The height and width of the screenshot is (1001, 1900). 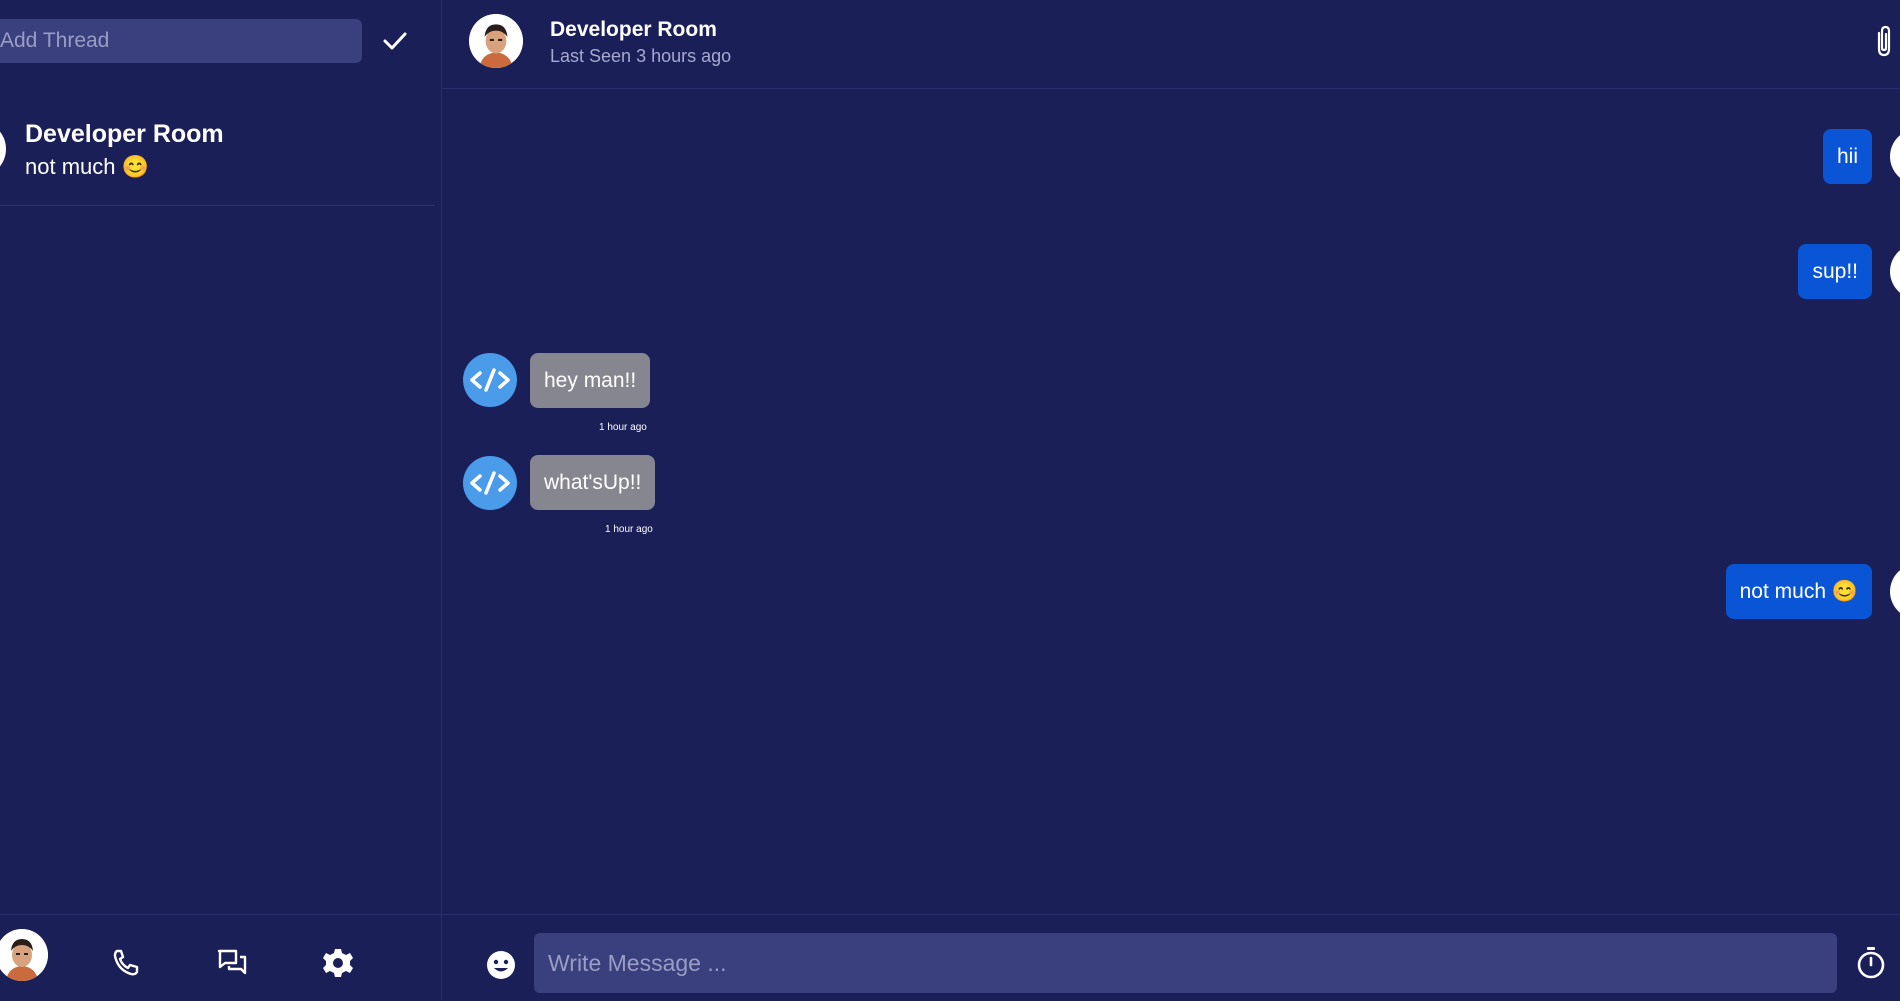 What do you see at coordinates (496, 41) in the screenshot?
I see `contact-avatar` at bounding box center [496, 41].